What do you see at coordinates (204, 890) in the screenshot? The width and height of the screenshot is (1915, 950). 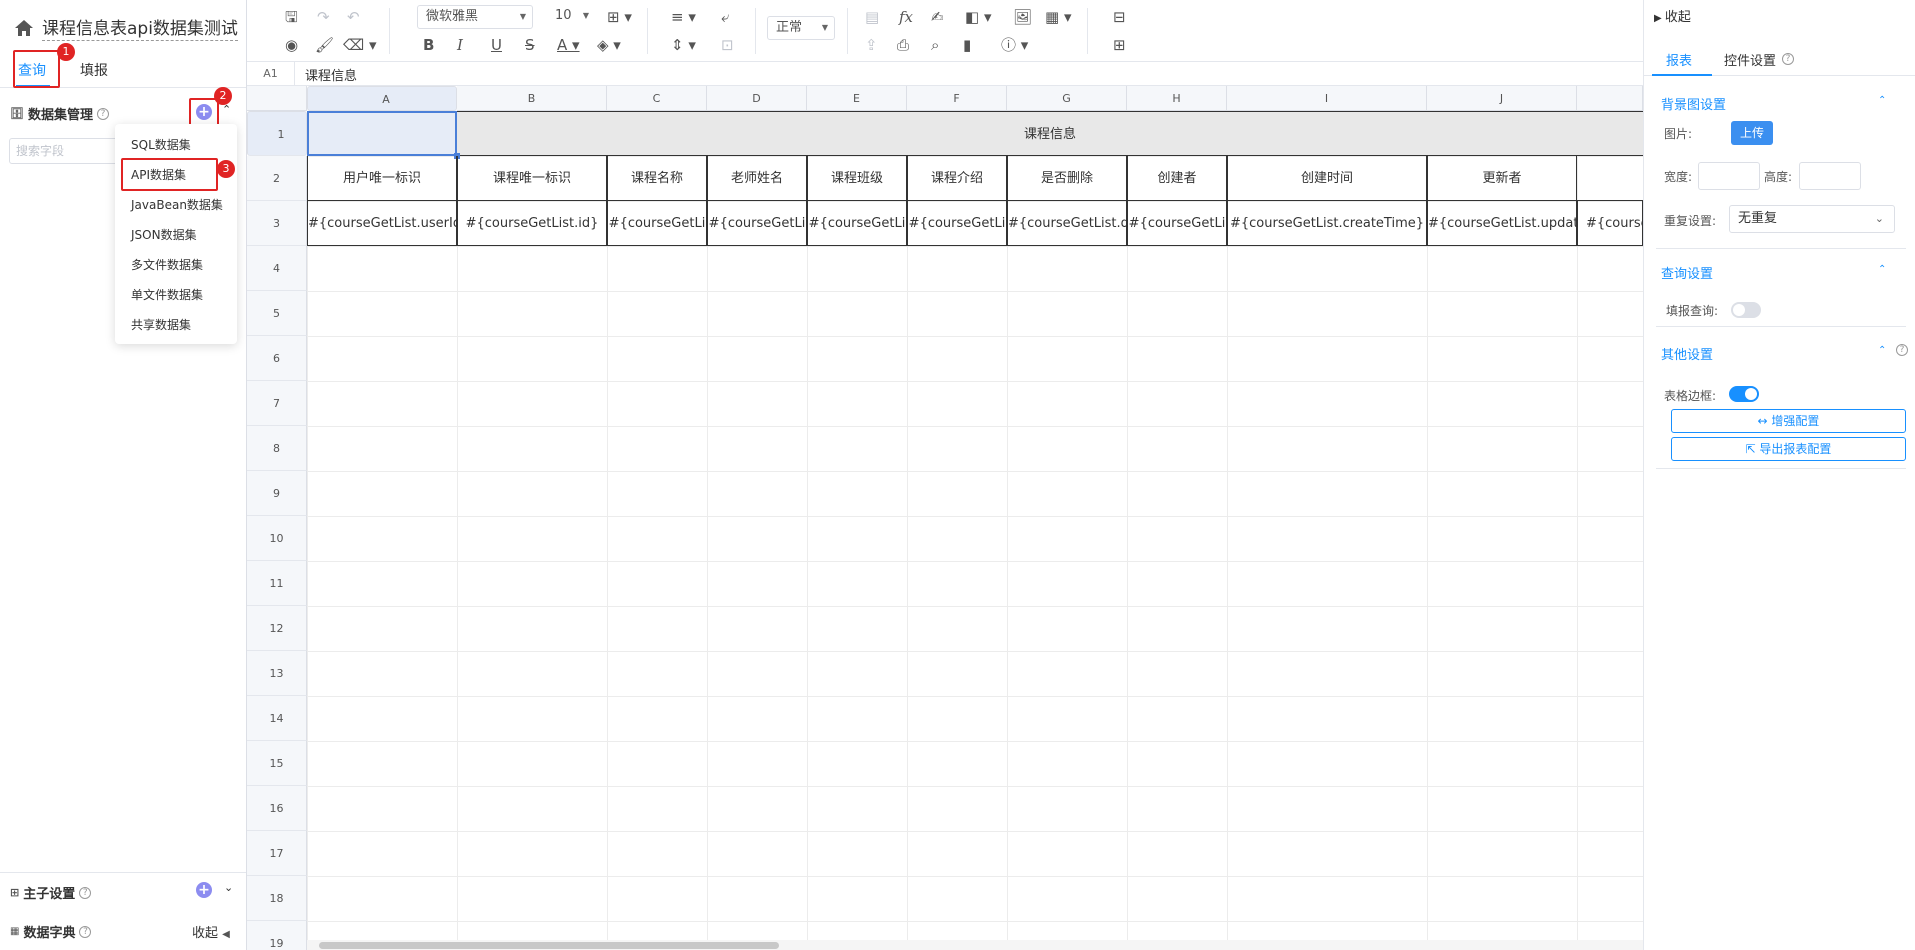 I see `add-main-sub-icon: +` at bounding box center [204, 890].